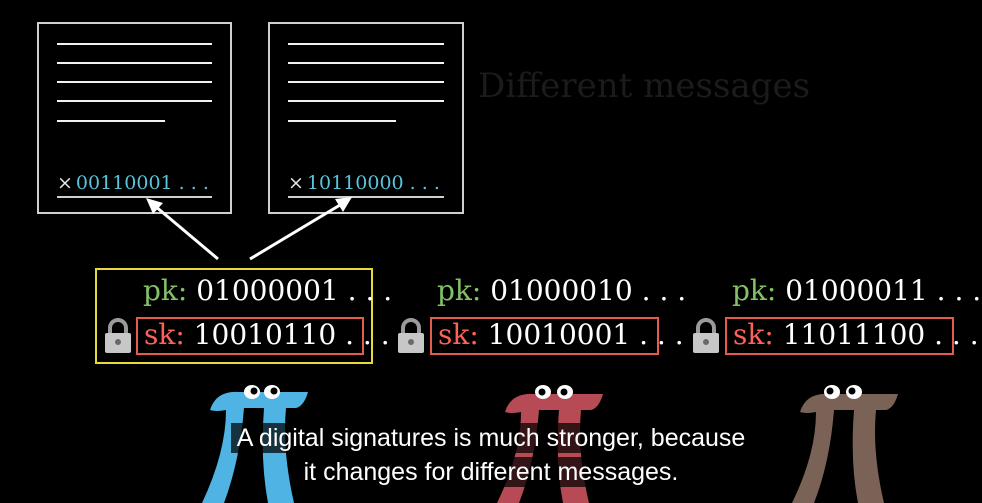 The height and width of the screenshot is (503, 982). I want to click on arrowhead-icon, so click(343, 204).